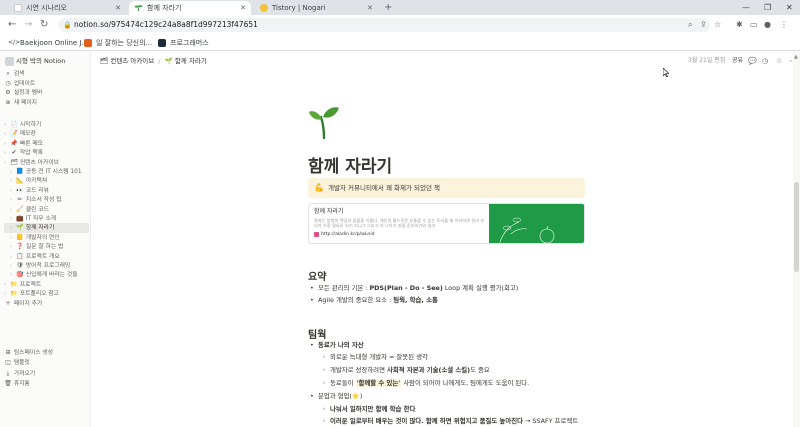 Image resolution: width=800 pixels, height=427 pixels. I want to click on bookmark-cover-image, so click(536, 223).